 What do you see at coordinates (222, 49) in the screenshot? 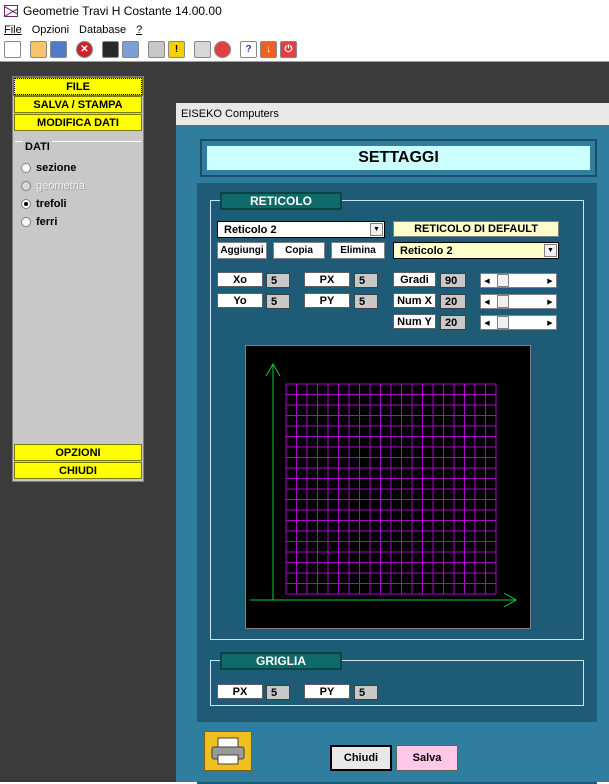
I see `lifebuoy-icon` at bounding box center [222, 49].